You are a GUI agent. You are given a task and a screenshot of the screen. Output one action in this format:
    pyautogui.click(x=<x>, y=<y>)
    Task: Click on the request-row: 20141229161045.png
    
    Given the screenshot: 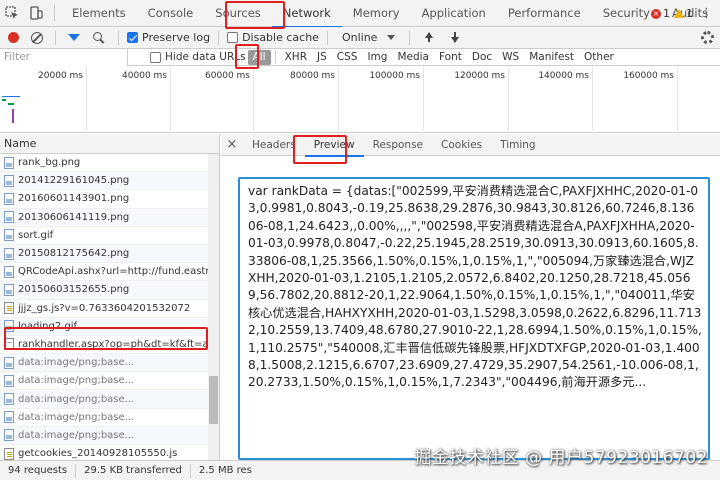 What is the action you would take?
    pyautogui.click(x=109, y=181)
    